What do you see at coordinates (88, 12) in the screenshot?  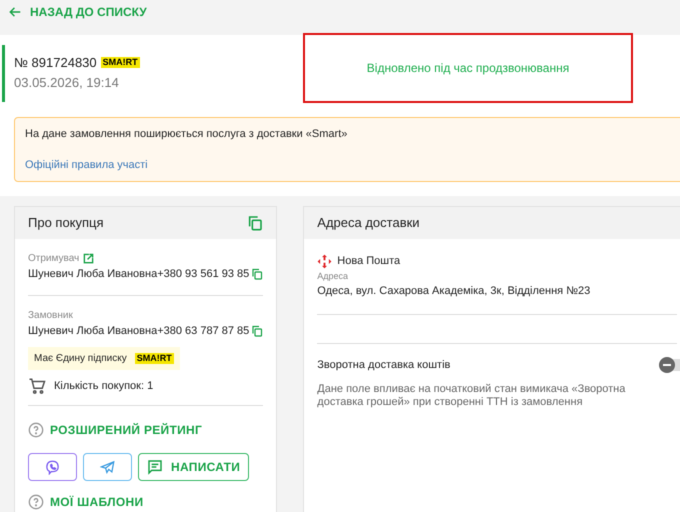 I see `back-link: НАЗАД ДО СПИСКУ` at bounding box center [88, 12].